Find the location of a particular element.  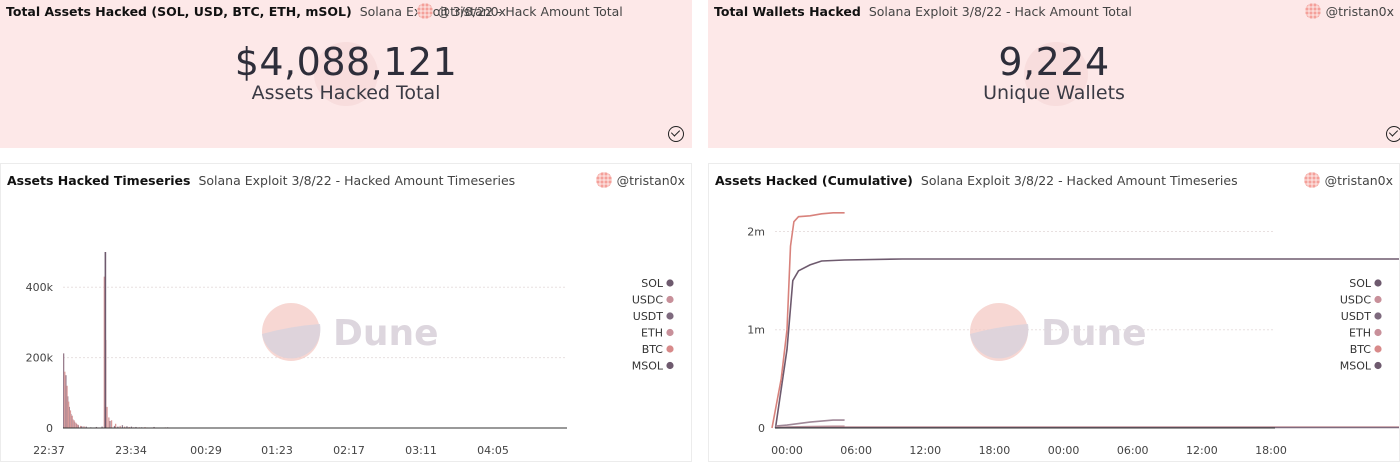

x-tick-label: 02:17 is located at coordinates (349, 450).